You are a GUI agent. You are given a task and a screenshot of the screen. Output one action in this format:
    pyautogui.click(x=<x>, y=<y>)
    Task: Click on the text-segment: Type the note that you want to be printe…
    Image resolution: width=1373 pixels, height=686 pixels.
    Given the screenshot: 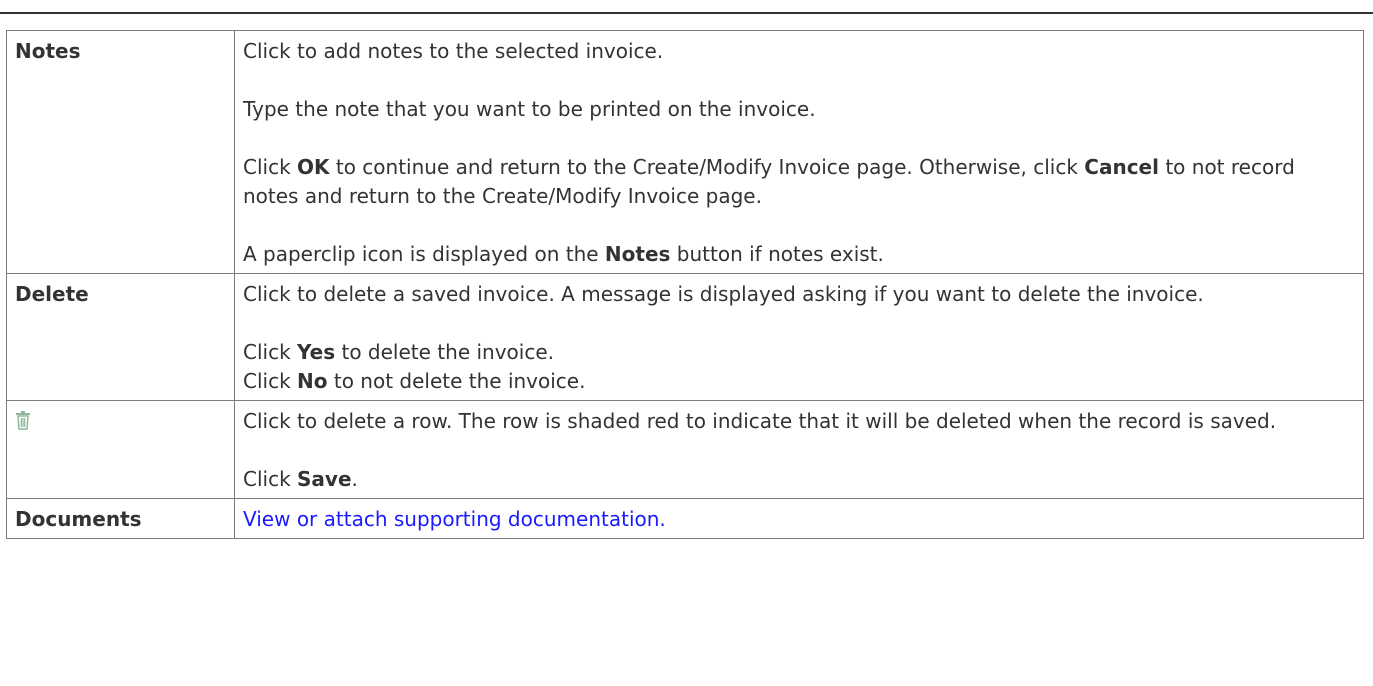 What is the action you would take?
    pyautogui.click(x=529, y=109)
    